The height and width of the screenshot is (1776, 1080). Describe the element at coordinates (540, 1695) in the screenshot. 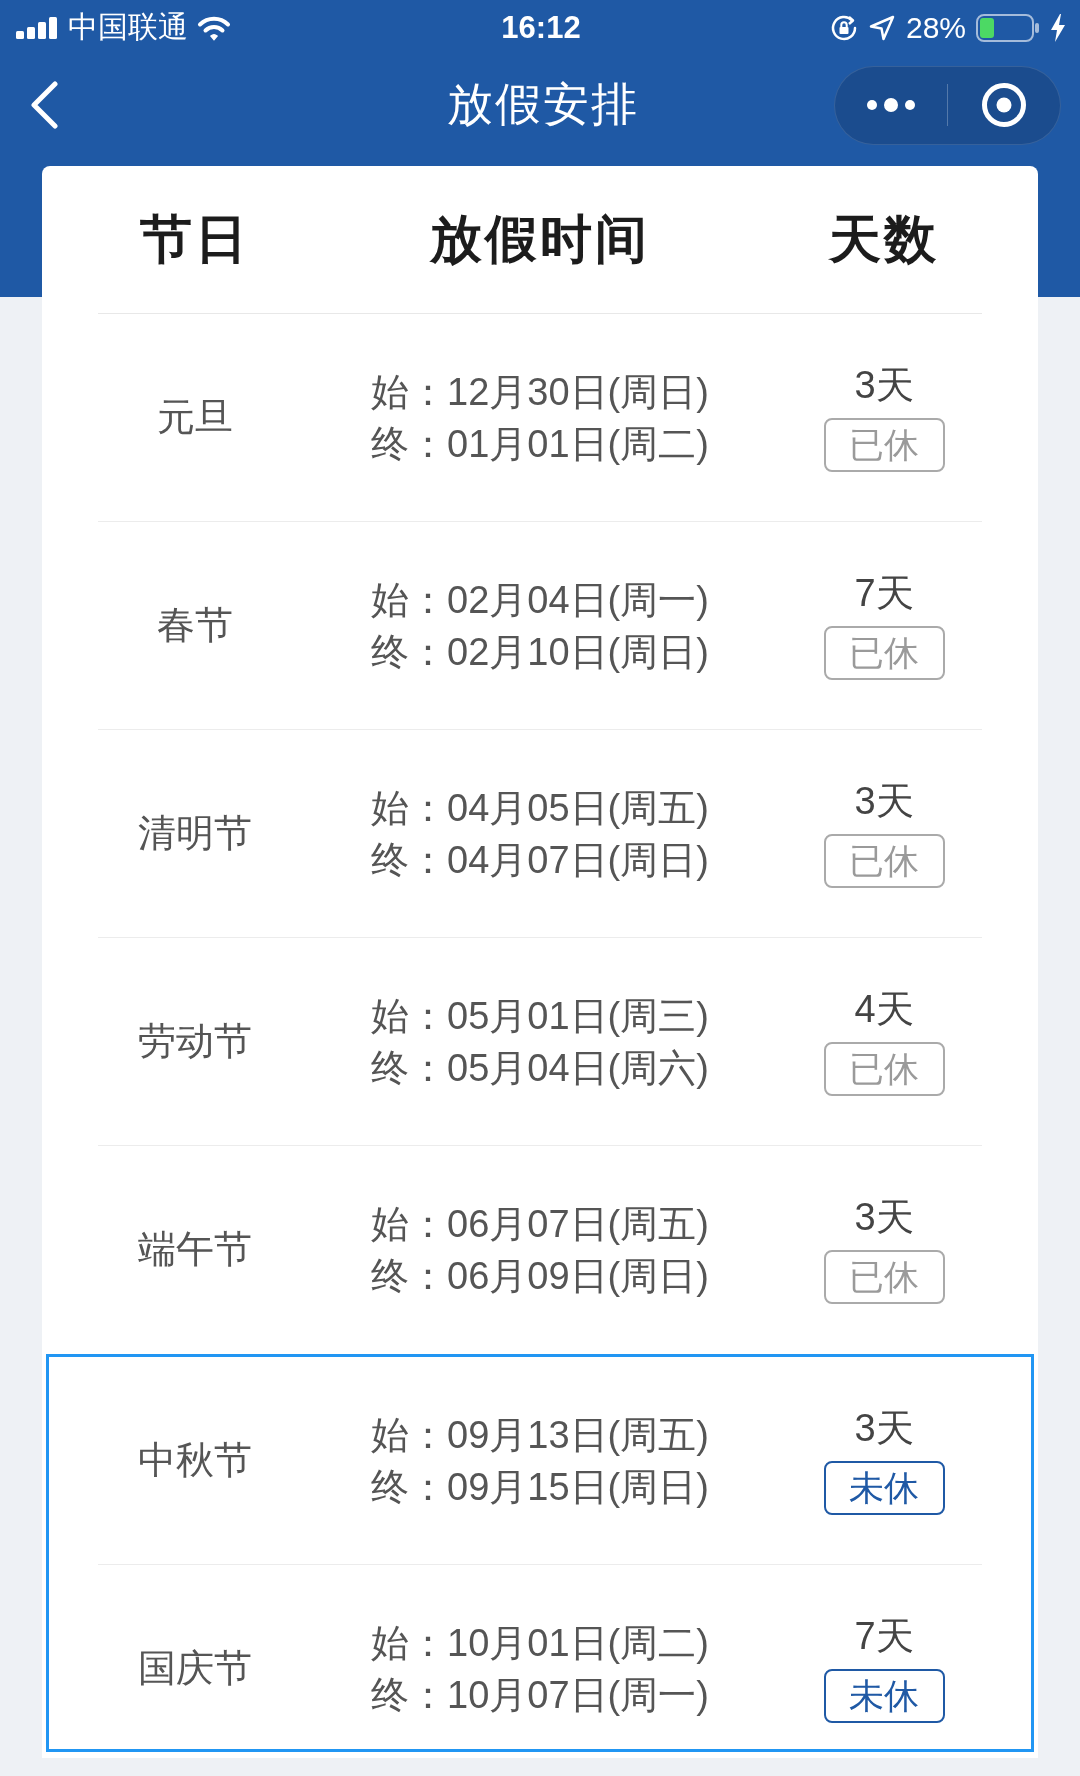

I see `end-date: 终：10月07日(周一)` at that location.